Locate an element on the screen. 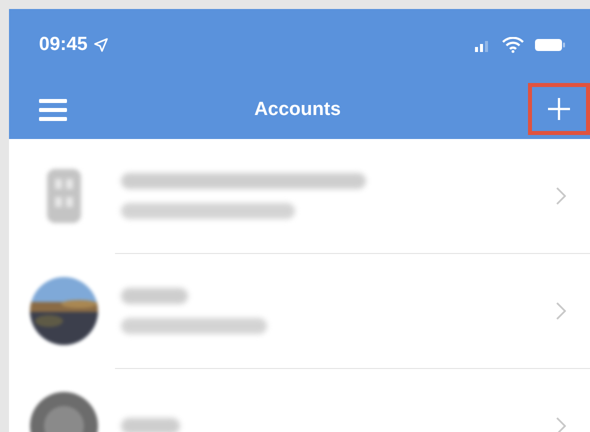 Image resolution: width=590 pixels, height=432 pixels. plus-icon is located at coordinates (558, 109).